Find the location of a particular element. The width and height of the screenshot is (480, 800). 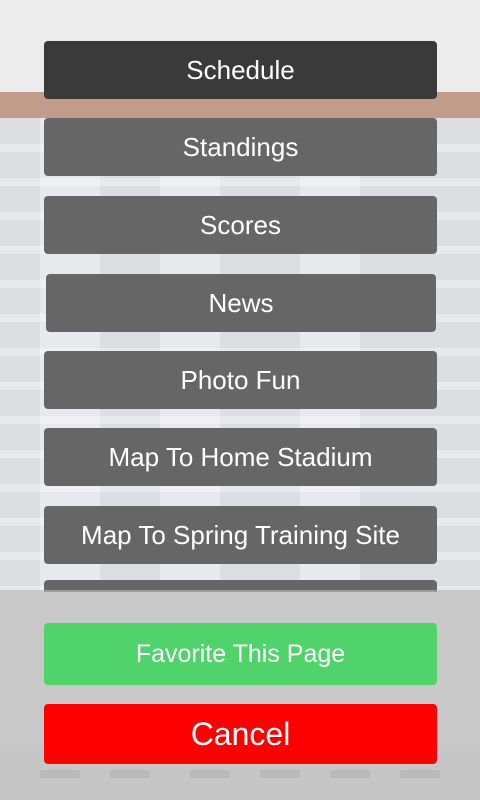

standings-button: Standings is located at coordinates (240, 147).